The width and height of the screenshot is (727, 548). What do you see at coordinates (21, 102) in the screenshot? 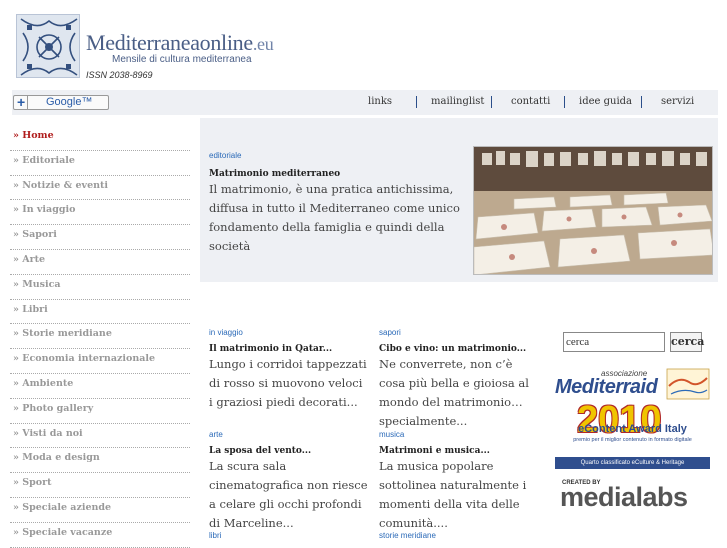
I see `plus-icon: +` at bounding box center [21, 102].